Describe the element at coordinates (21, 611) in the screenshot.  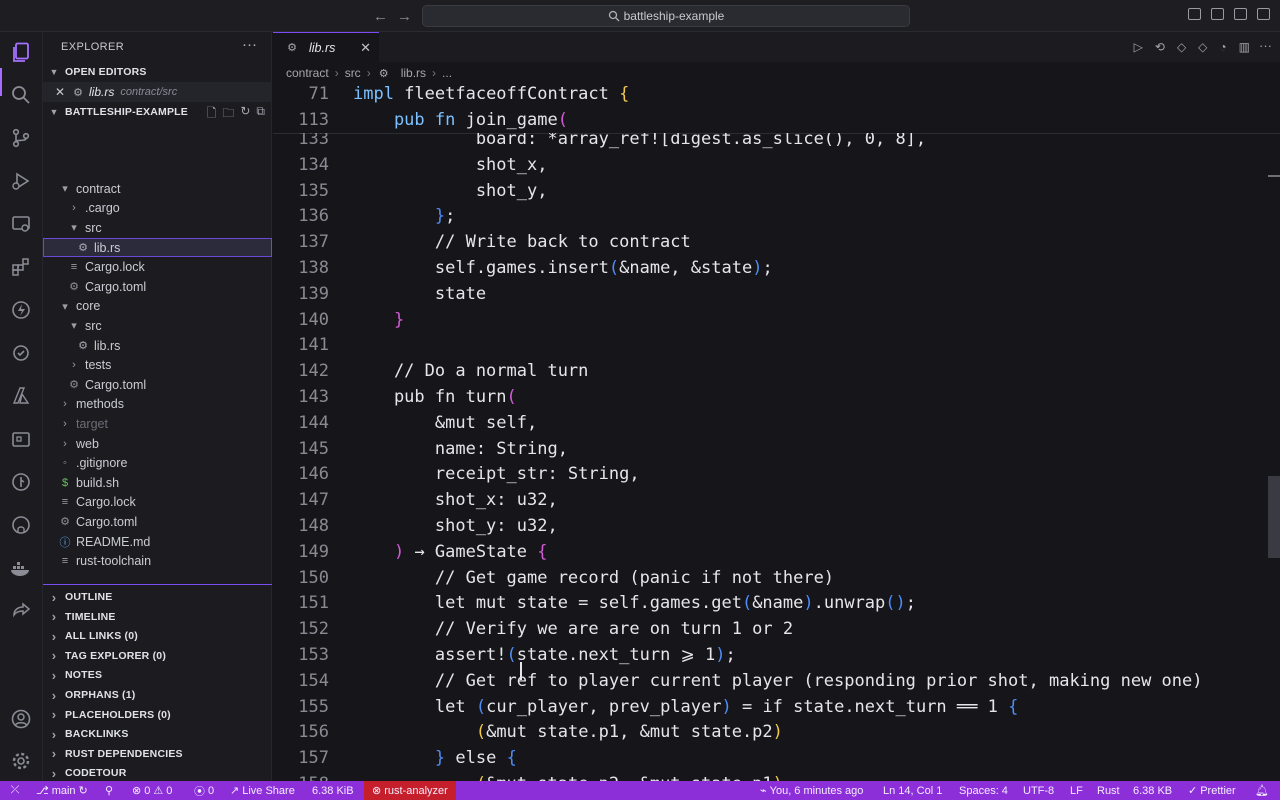
I see `live-share-icon` at that location.